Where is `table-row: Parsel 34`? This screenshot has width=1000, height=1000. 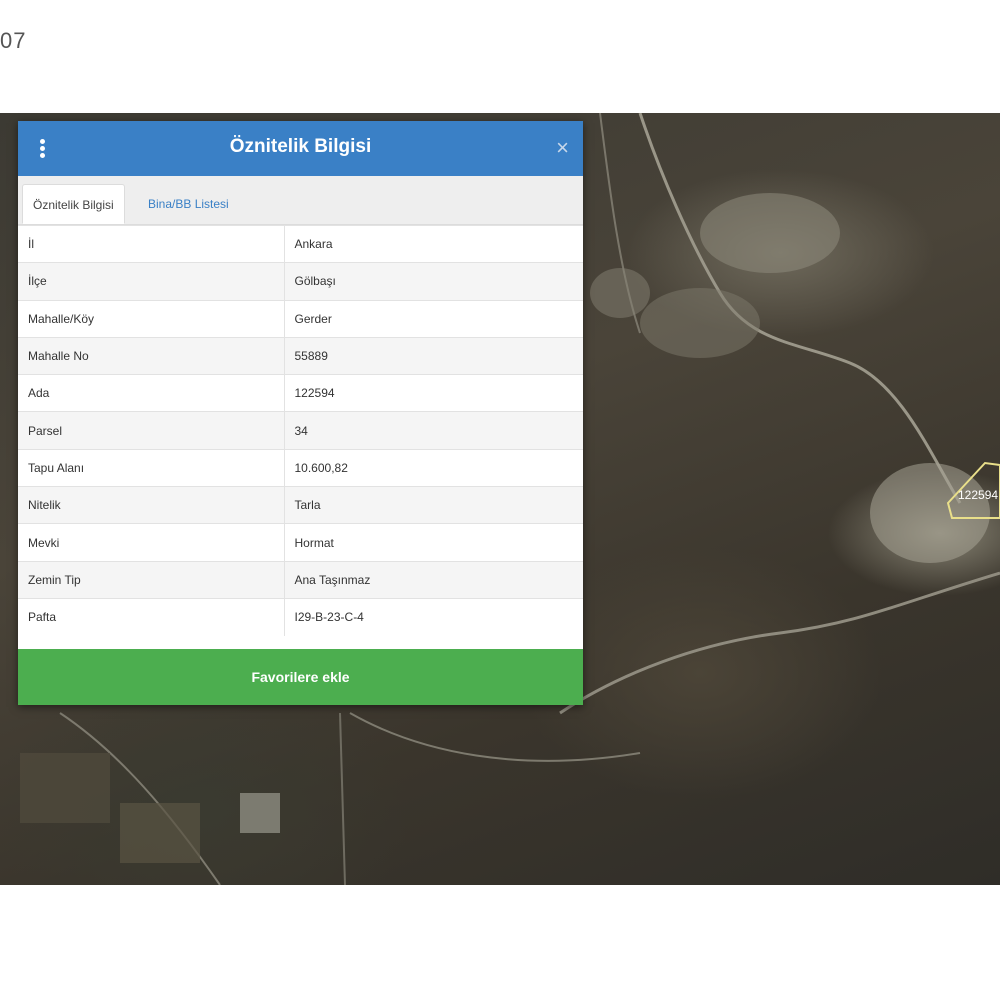 table-row: Parsel 34 is located at coordinates (300, 430).